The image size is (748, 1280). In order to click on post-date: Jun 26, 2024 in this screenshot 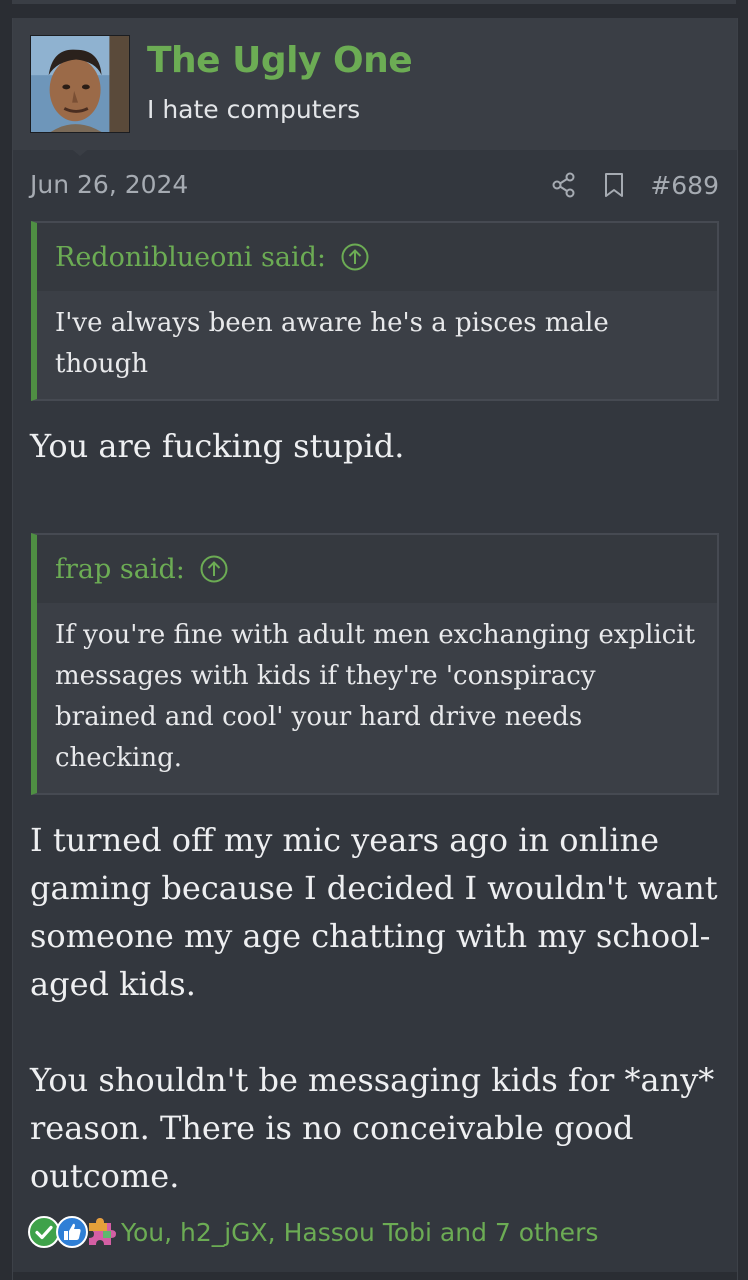, I will do `click(109, 184)`.